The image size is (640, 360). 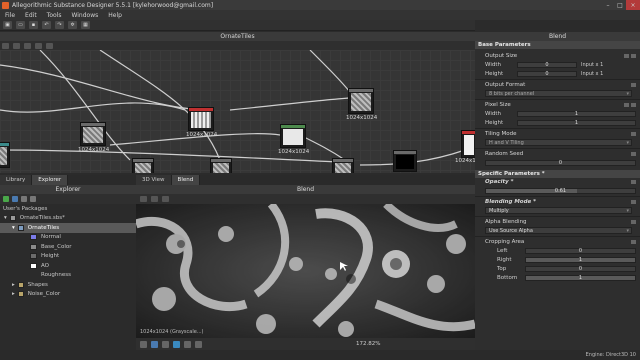 I want to click on tiling-mode-dropdown: H and V Tiling, so click(x=558, y=142).